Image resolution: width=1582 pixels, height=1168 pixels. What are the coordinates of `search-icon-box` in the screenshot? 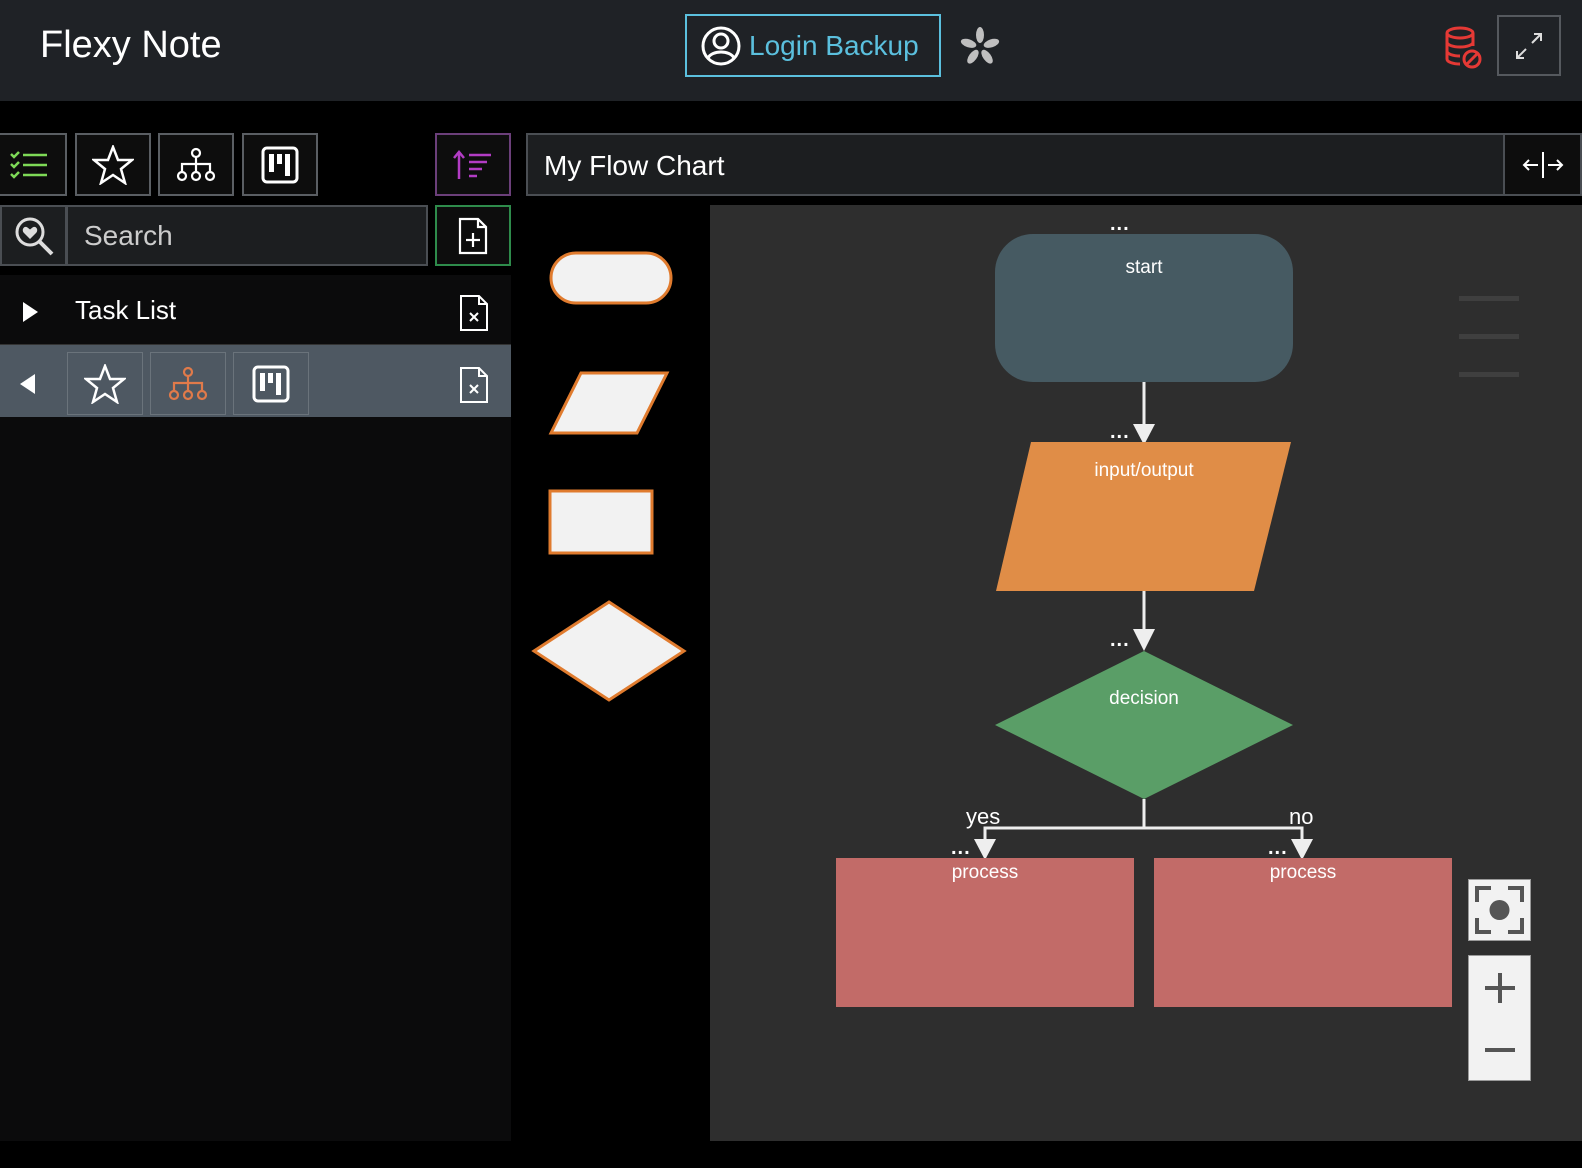 It's located at (33, 235).